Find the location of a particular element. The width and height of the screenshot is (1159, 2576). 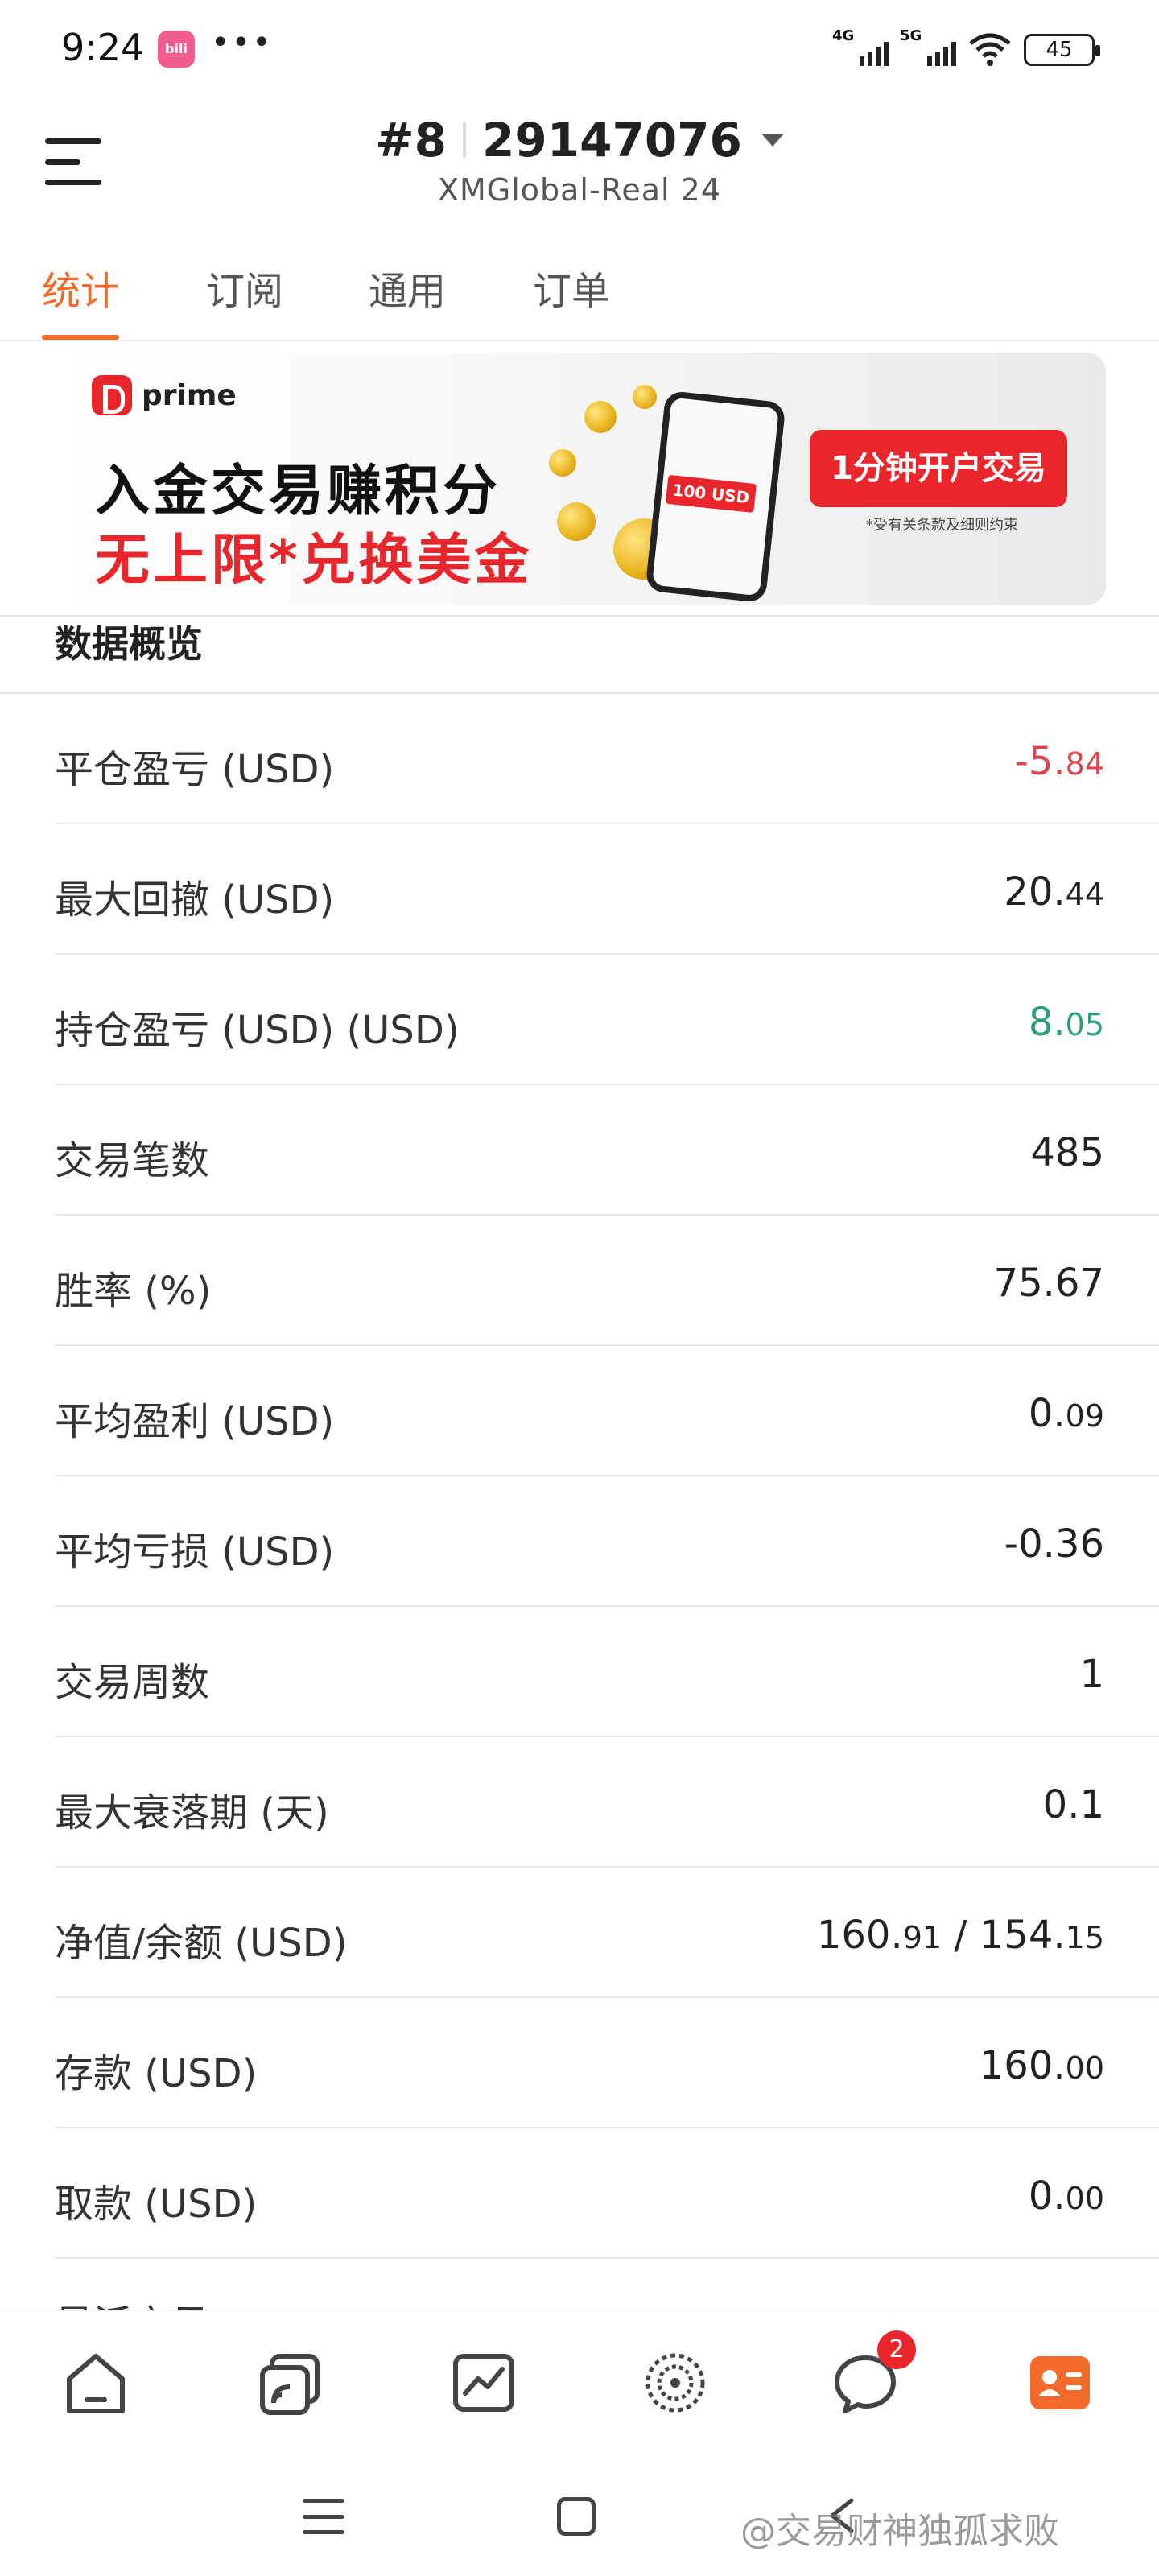

watermark-text: @交易财神独孤求败 is located at coordinates (899, 2531).